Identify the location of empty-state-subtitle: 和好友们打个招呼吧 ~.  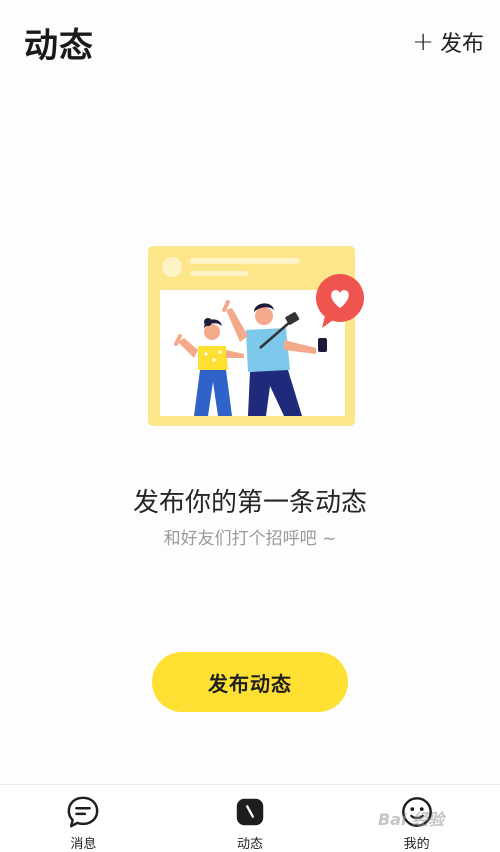
(250, 539).